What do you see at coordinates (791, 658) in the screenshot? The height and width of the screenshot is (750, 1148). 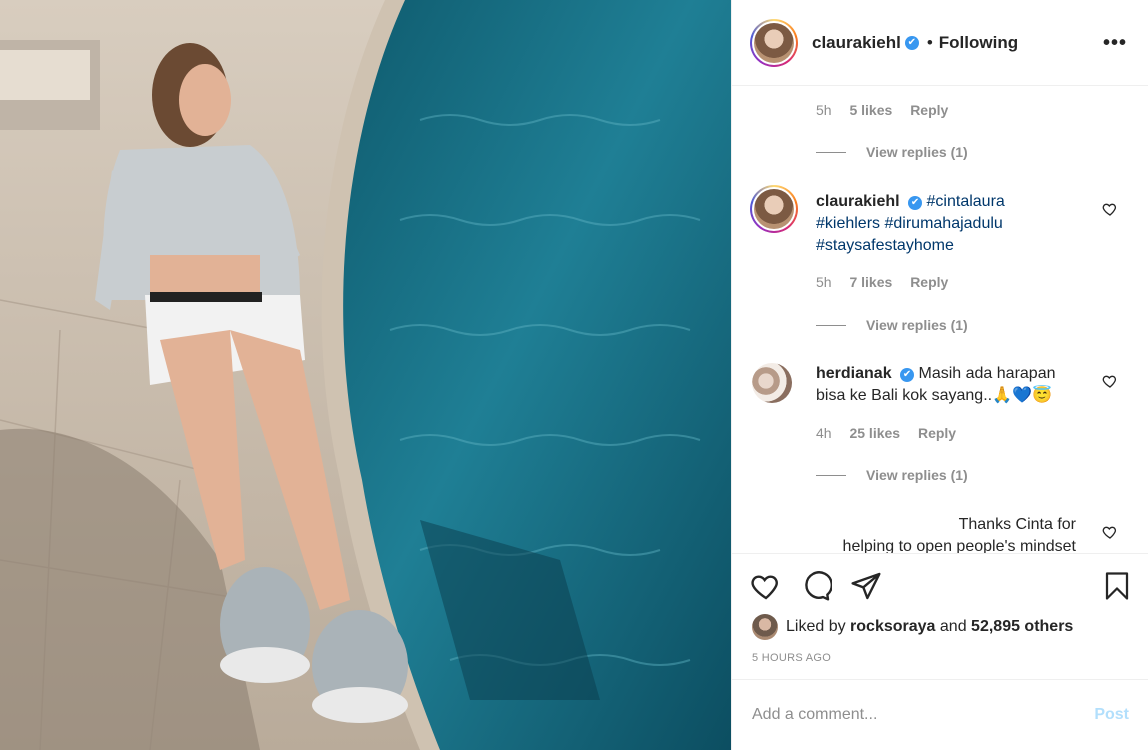 I see `post-timestamp: 5 HOURS AGO` at bounding box center [791, 658].